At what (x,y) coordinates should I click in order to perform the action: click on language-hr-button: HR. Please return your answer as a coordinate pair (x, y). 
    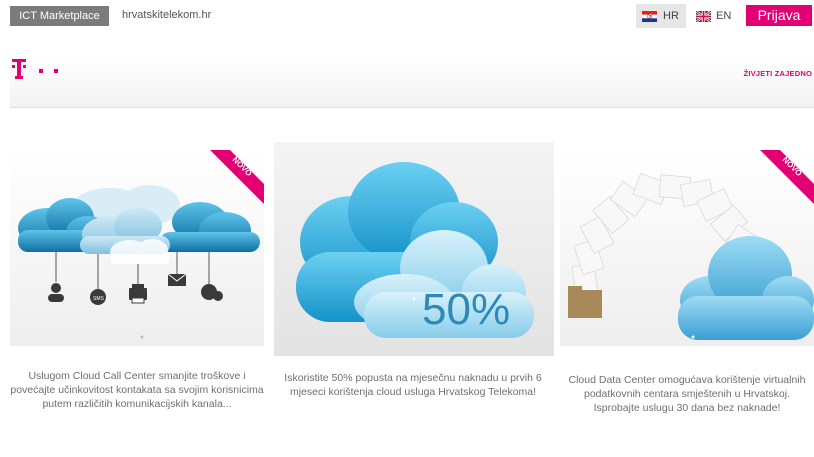
    Looking at the image, I should click on (661, 16).